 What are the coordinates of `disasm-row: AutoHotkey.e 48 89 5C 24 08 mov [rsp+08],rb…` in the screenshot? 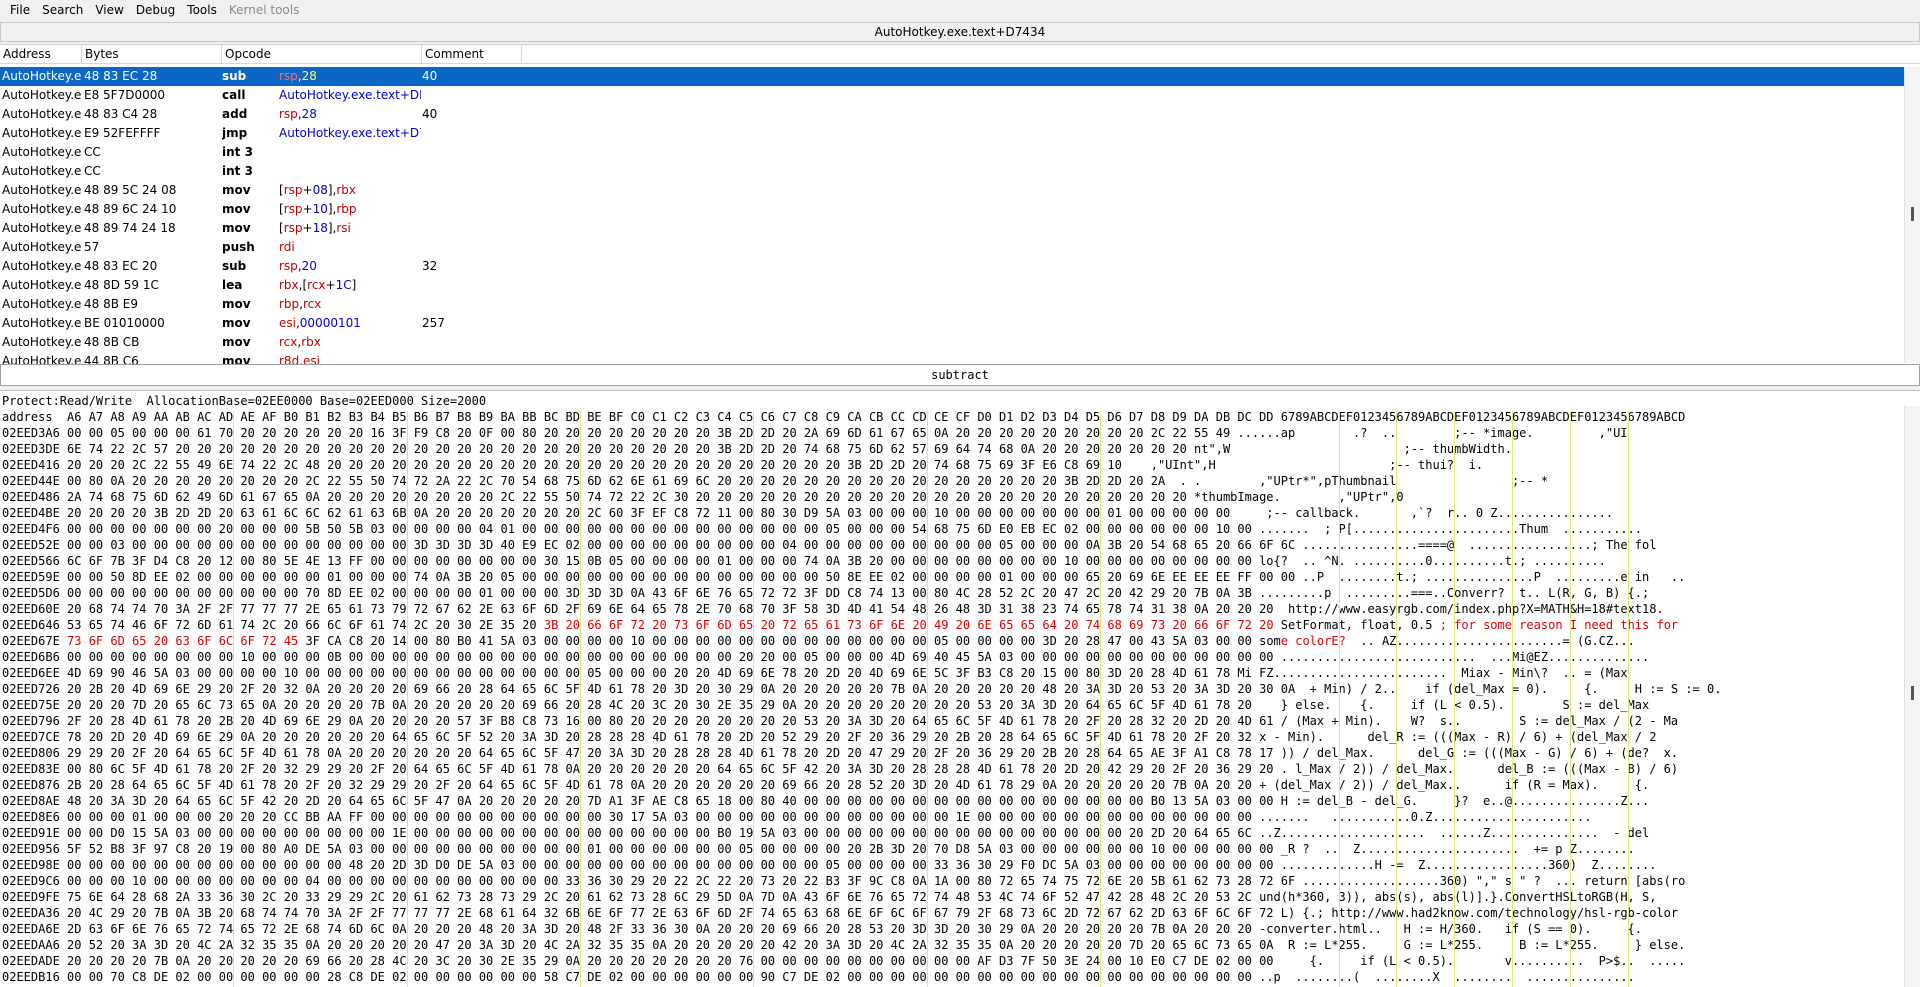 It's located at (952, 190).